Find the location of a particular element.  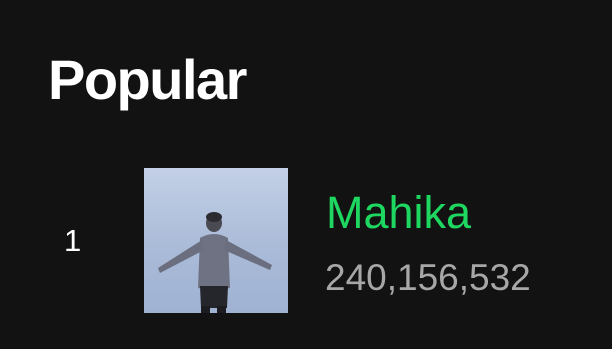

section-title: Popular is located at coordinates (147, 79).